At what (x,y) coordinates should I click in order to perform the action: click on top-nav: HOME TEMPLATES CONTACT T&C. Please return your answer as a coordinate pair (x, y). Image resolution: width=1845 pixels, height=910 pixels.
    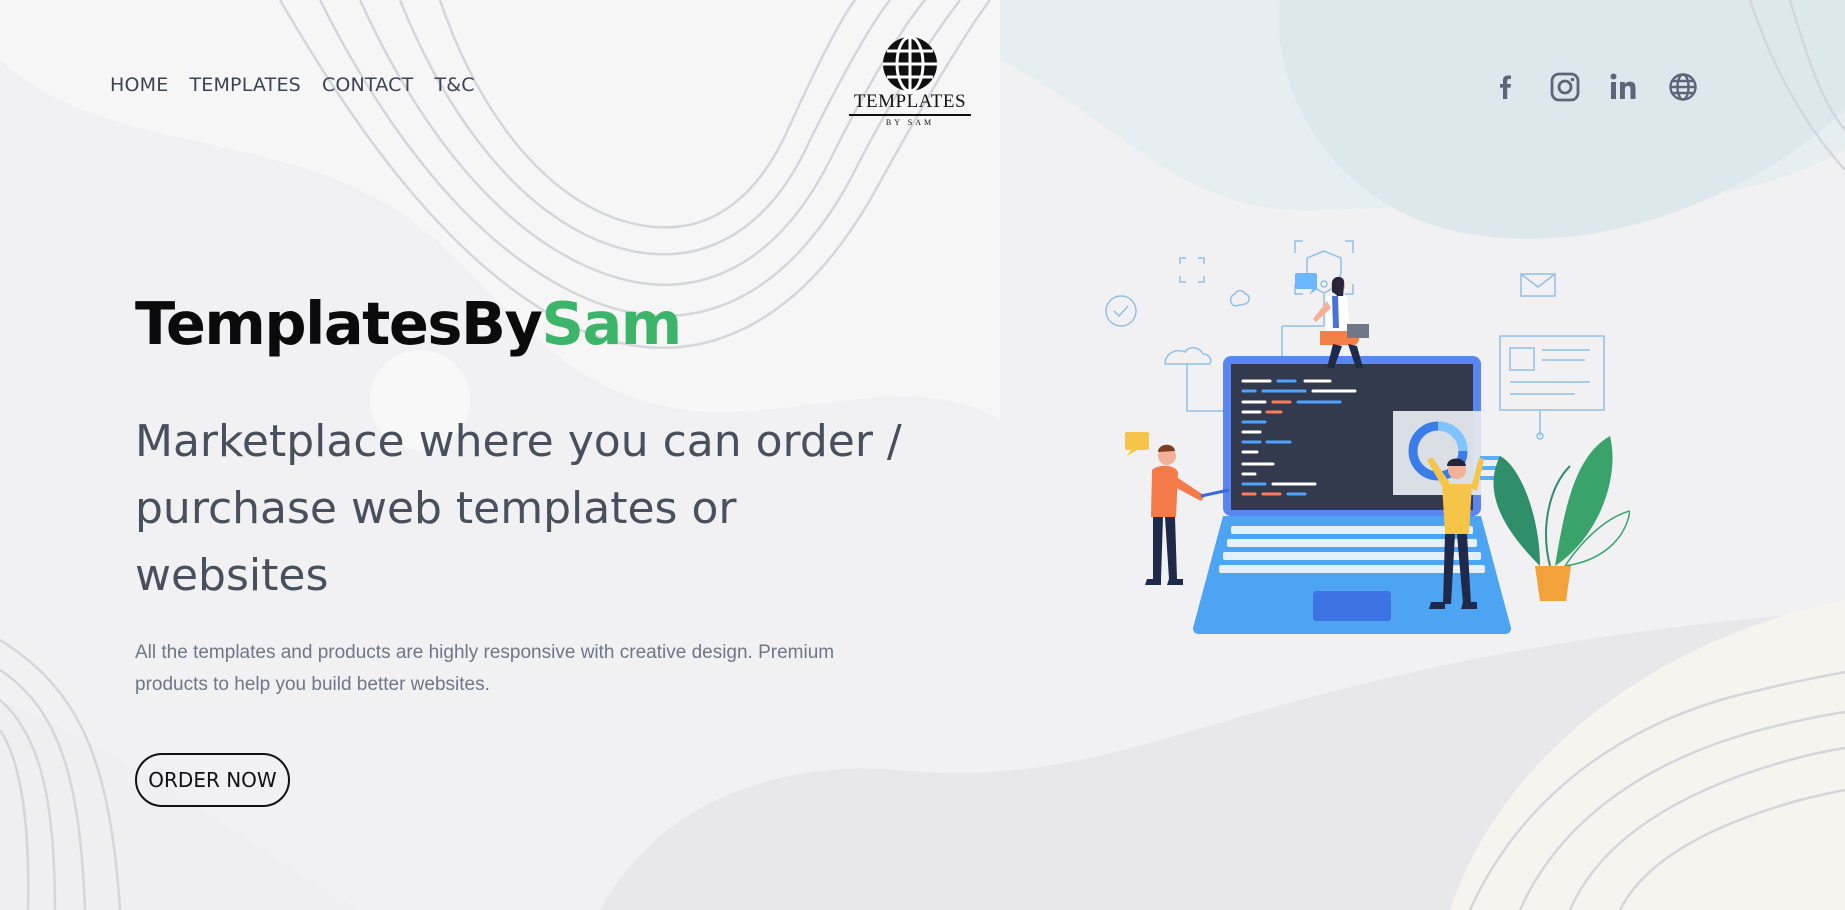
    Looking at the image, I should click on (292, 85).